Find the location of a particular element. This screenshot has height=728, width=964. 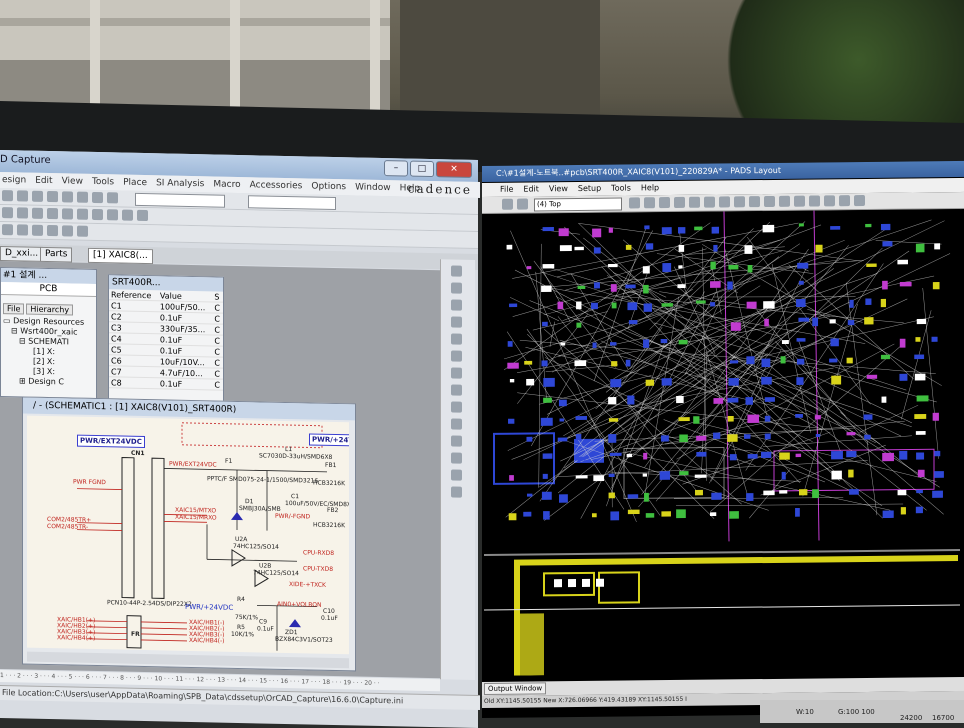

select-icon is located at coordinates (456, 270).